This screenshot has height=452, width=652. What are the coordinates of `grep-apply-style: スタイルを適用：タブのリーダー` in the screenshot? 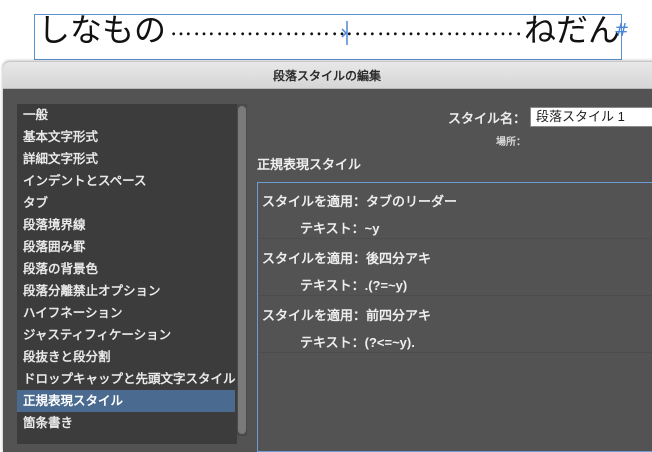 It's located at (359, 200).